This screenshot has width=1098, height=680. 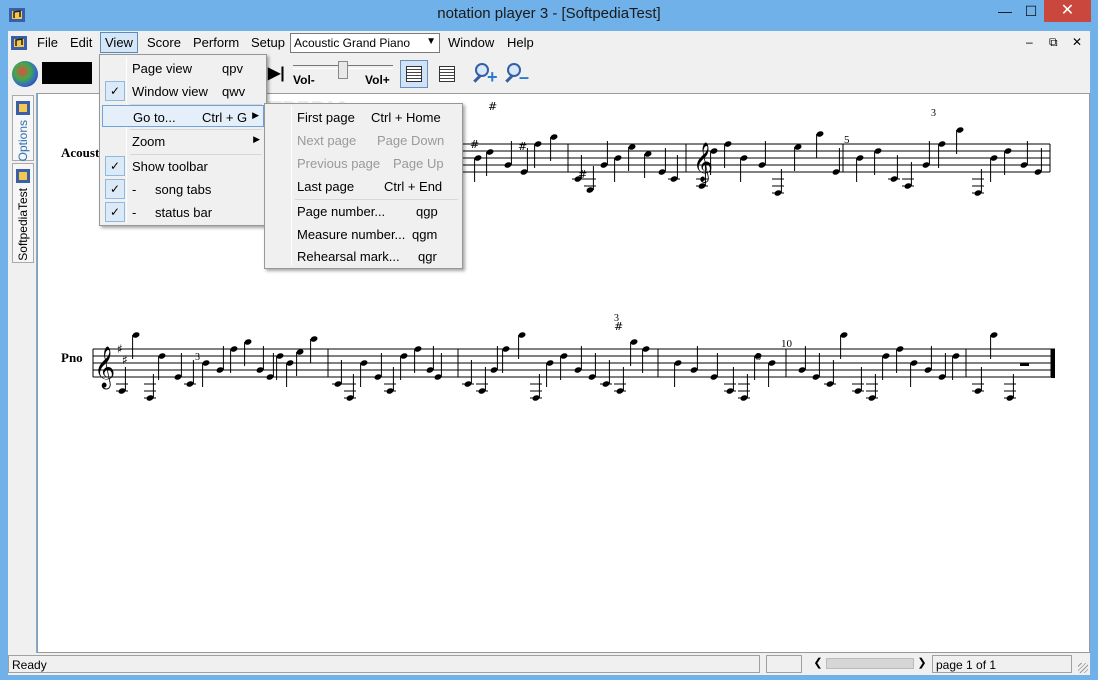 I want to click on menu-item-shortcut: Ctrl + G, so click(x=225, y=117).